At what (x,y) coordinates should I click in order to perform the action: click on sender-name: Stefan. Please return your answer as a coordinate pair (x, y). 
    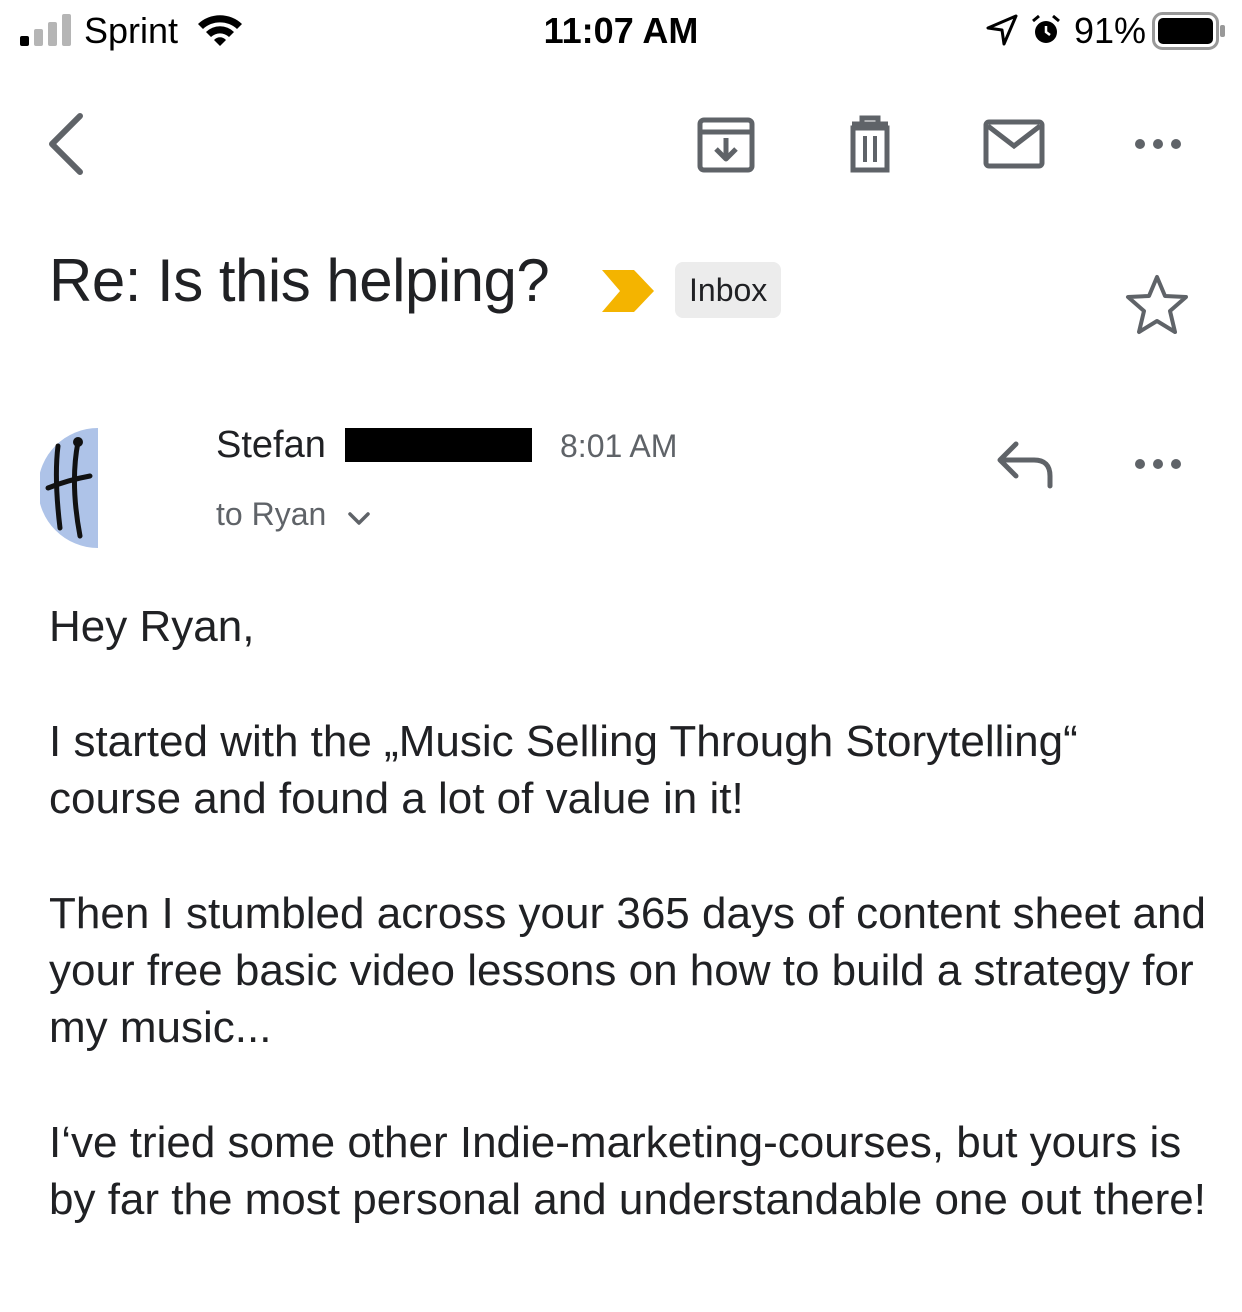
    Looking at the image, I should click on (271, 445).